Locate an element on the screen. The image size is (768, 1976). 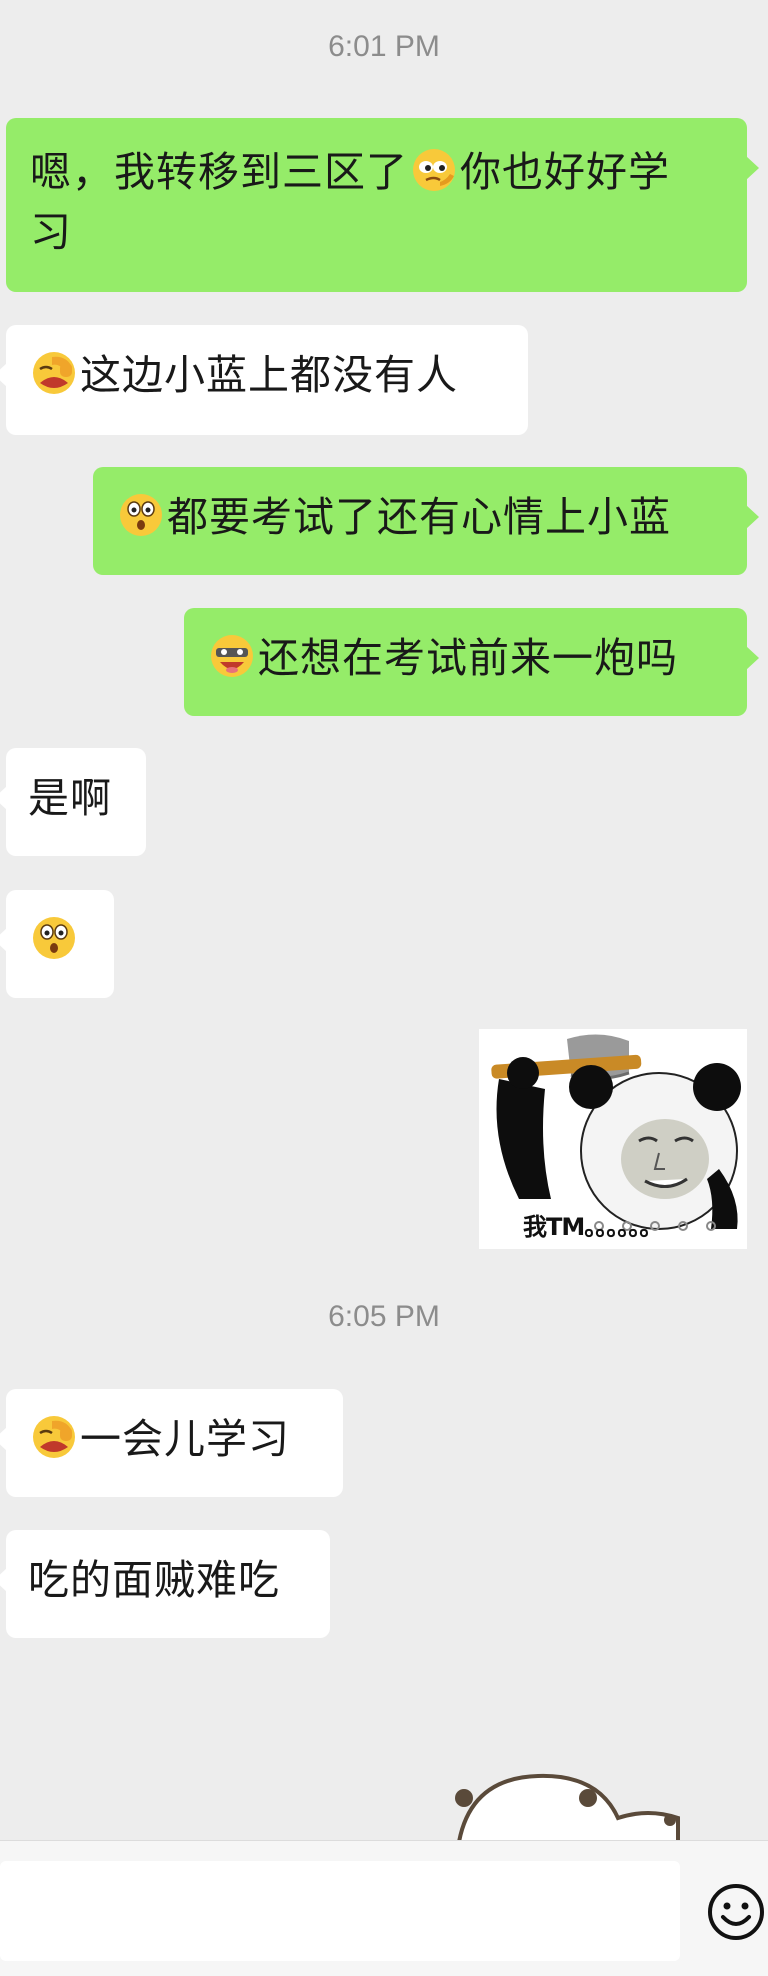
partial-sticker is located at coordinates (573, 1808).